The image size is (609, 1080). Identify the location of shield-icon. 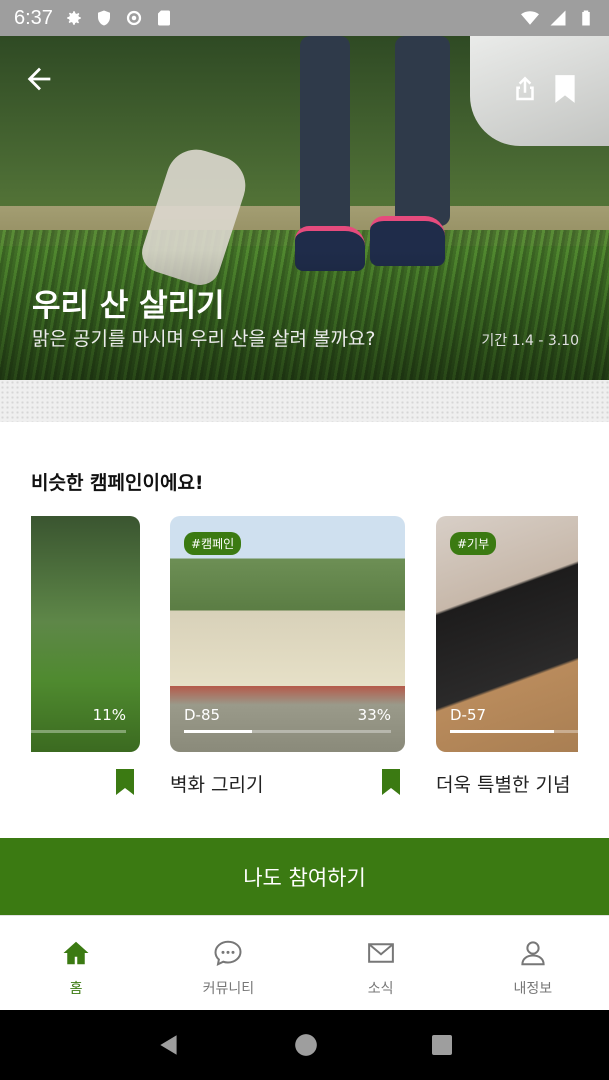
(103, 18).